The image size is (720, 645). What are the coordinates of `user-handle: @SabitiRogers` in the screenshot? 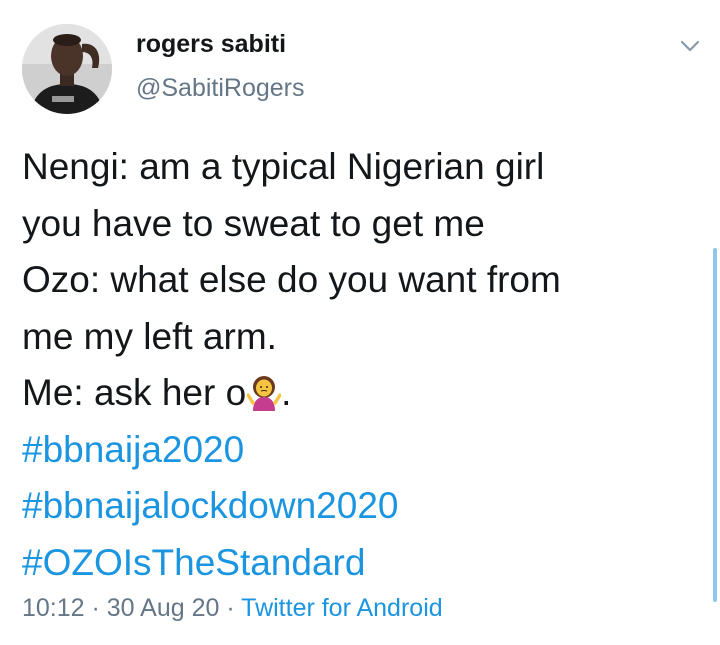 It's located at (220, 88).